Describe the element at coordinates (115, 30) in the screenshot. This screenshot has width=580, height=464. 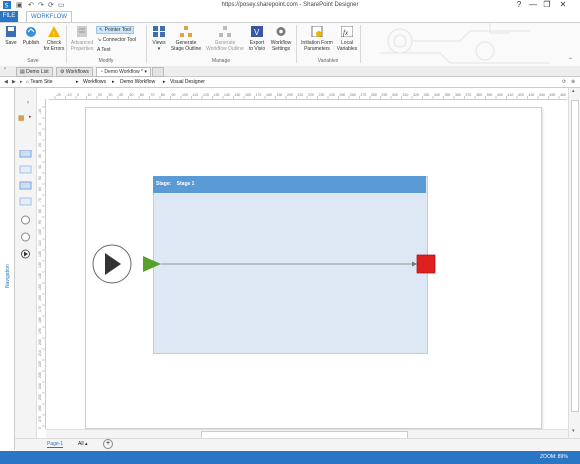
I see `pointer-tool-button: ↖ Pointer Tool` at that location.